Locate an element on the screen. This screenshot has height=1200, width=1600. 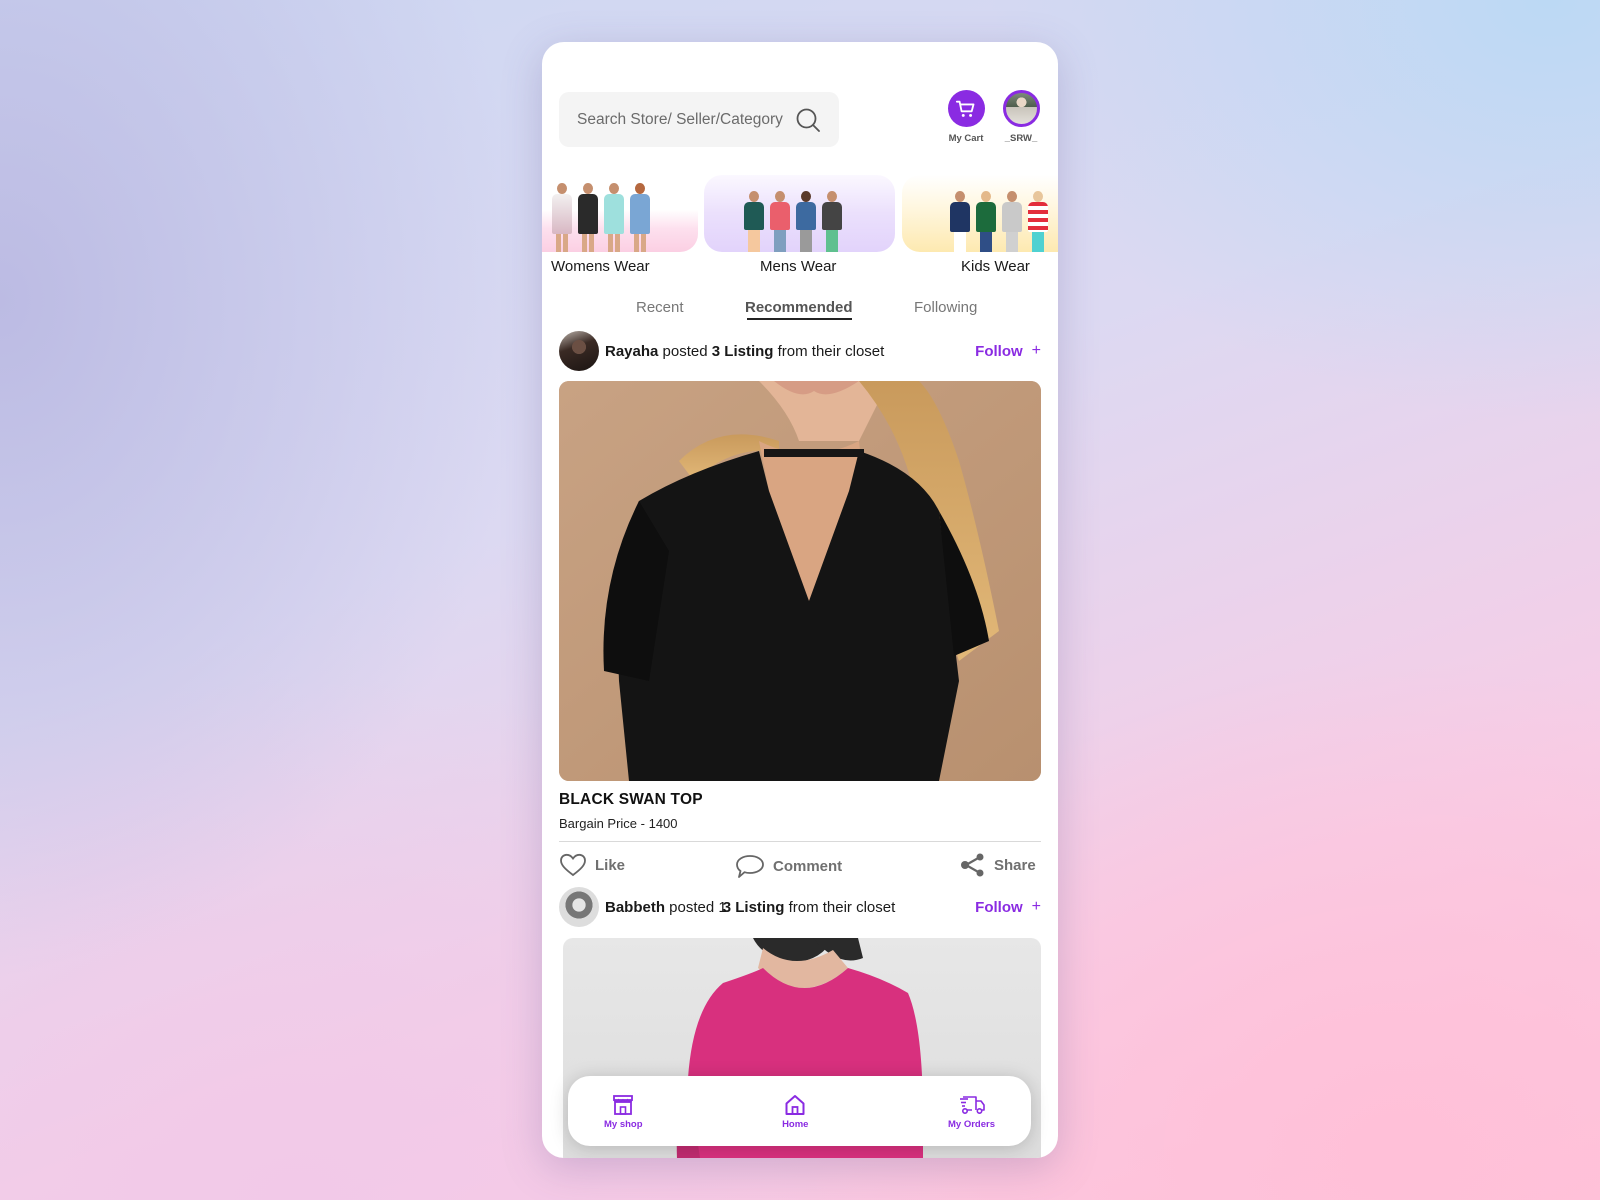
product-image is located at coordinates (800, 581).